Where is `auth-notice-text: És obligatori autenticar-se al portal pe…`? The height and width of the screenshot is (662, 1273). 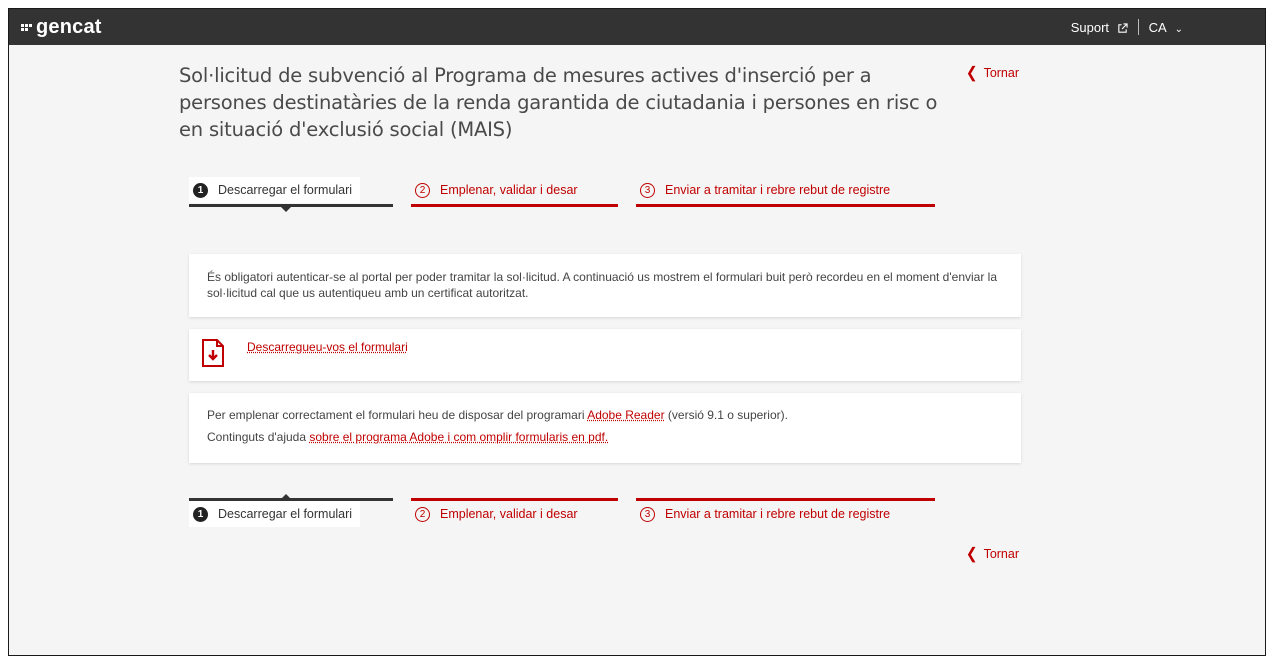 auth-notice-text: És obligatori autenticar-se al portal pe… is located at coordinates (602, 285).